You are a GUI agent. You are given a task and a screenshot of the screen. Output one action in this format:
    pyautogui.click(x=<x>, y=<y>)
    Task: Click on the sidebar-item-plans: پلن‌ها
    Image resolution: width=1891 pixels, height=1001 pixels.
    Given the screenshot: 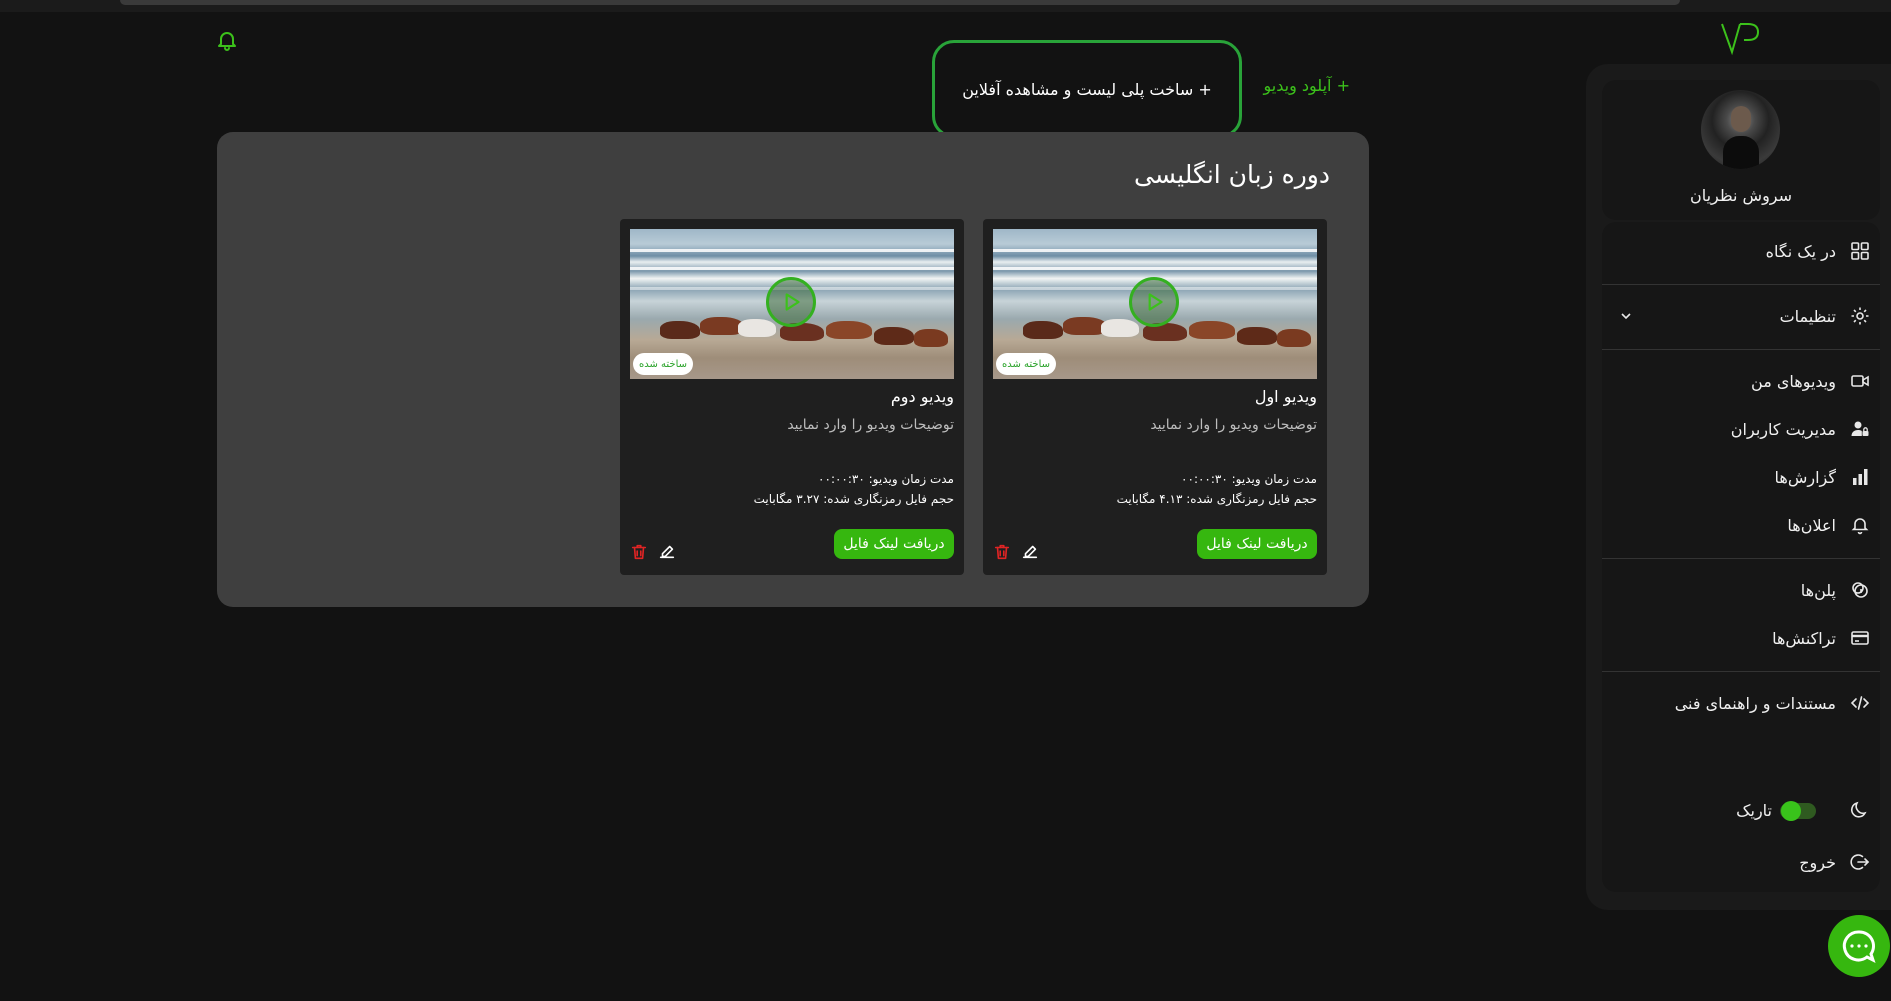 What is the action you would take?
    pyautogui.click(x=1737, y=590)
    